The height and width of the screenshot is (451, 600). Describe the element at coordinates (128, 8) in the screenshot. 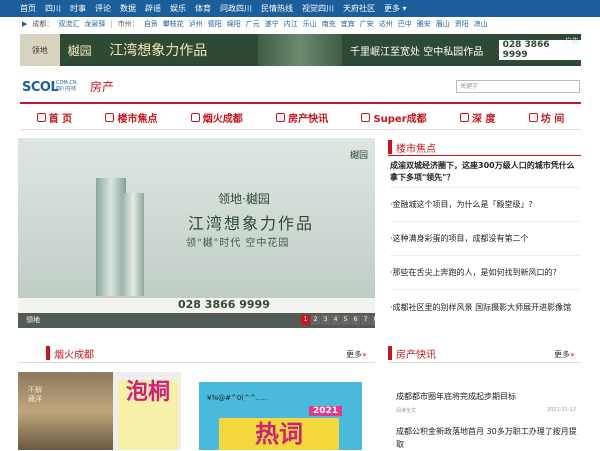

I see `topnav-data: 数据` at that location.